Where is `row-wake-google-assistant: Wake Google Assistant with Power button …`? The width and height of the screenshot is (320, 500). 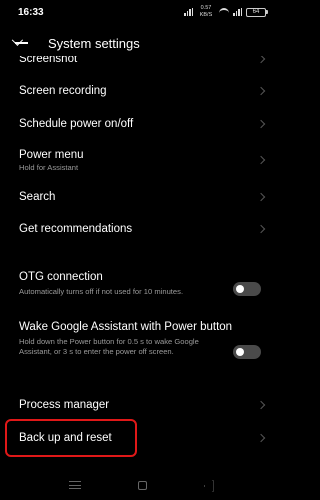
row-wake-google-assistant: Wake Google Assistant with Power button … is located at coordinates (140, 339).